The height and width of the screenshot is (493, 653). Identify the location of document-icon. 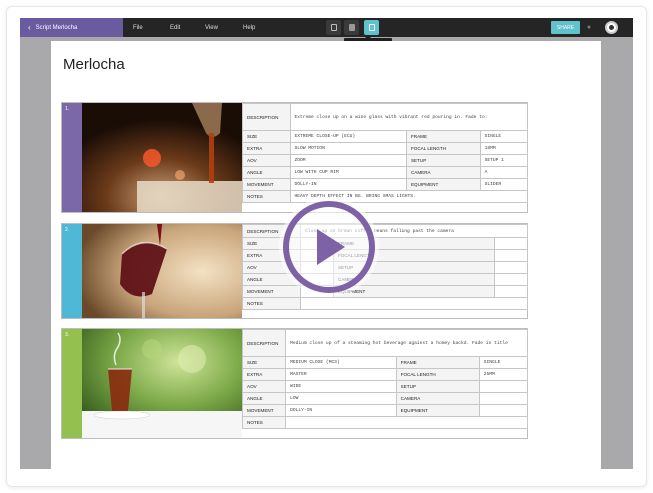
(333, 27).